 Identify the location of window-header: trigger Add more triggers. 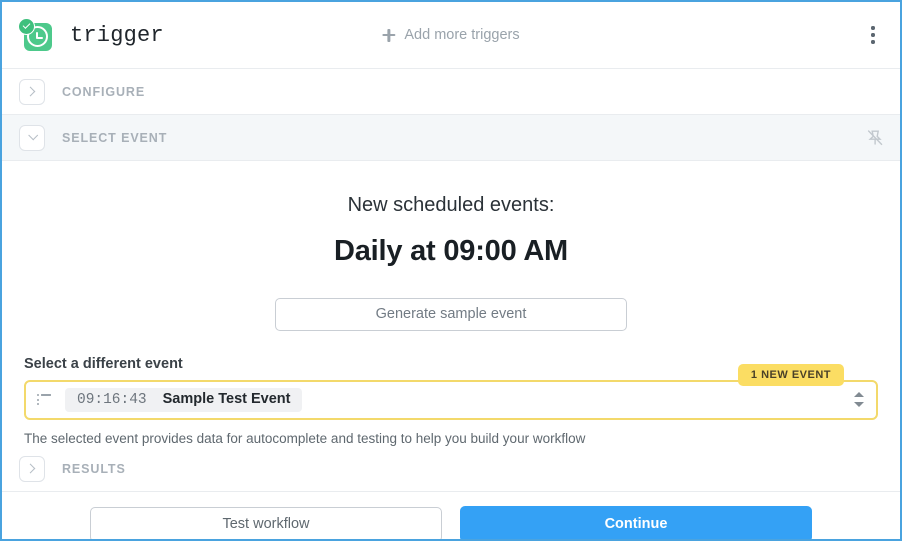
(451, 35).